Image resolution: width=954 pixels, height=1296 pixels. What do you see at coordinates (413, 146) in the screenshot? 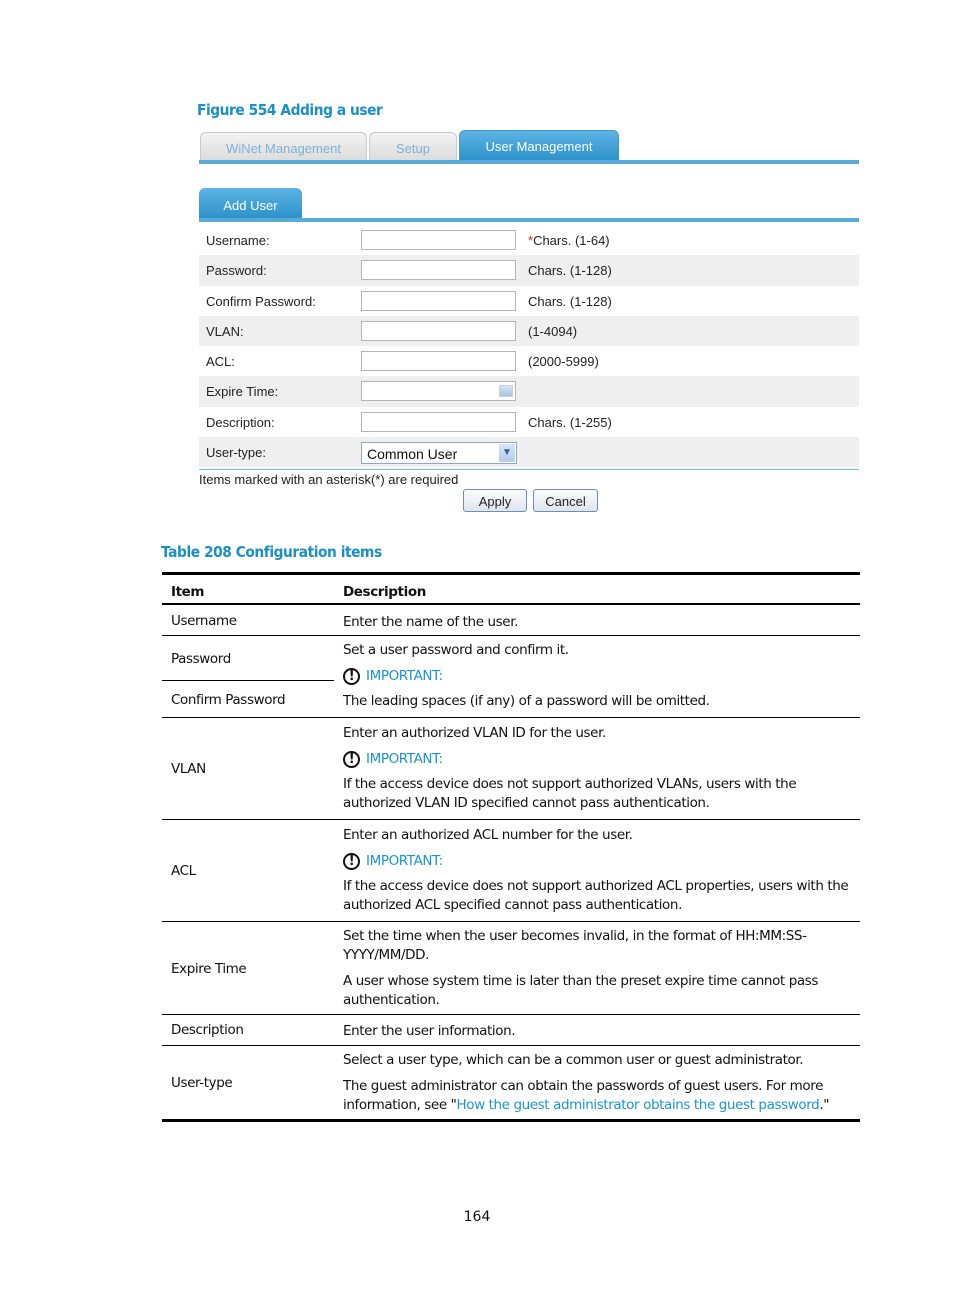
I see `tab-setup: Setup` at bounding box center [413, 146].